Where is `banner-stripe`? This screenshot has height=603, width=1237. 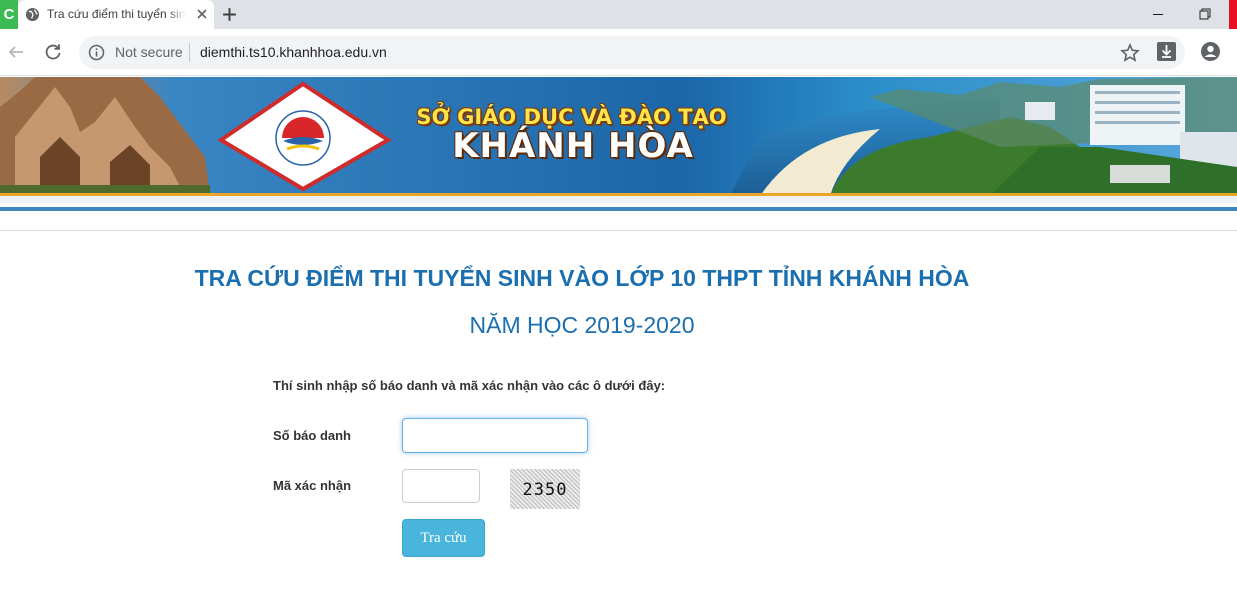 banner-stripe is located at coordinates (618, 209).